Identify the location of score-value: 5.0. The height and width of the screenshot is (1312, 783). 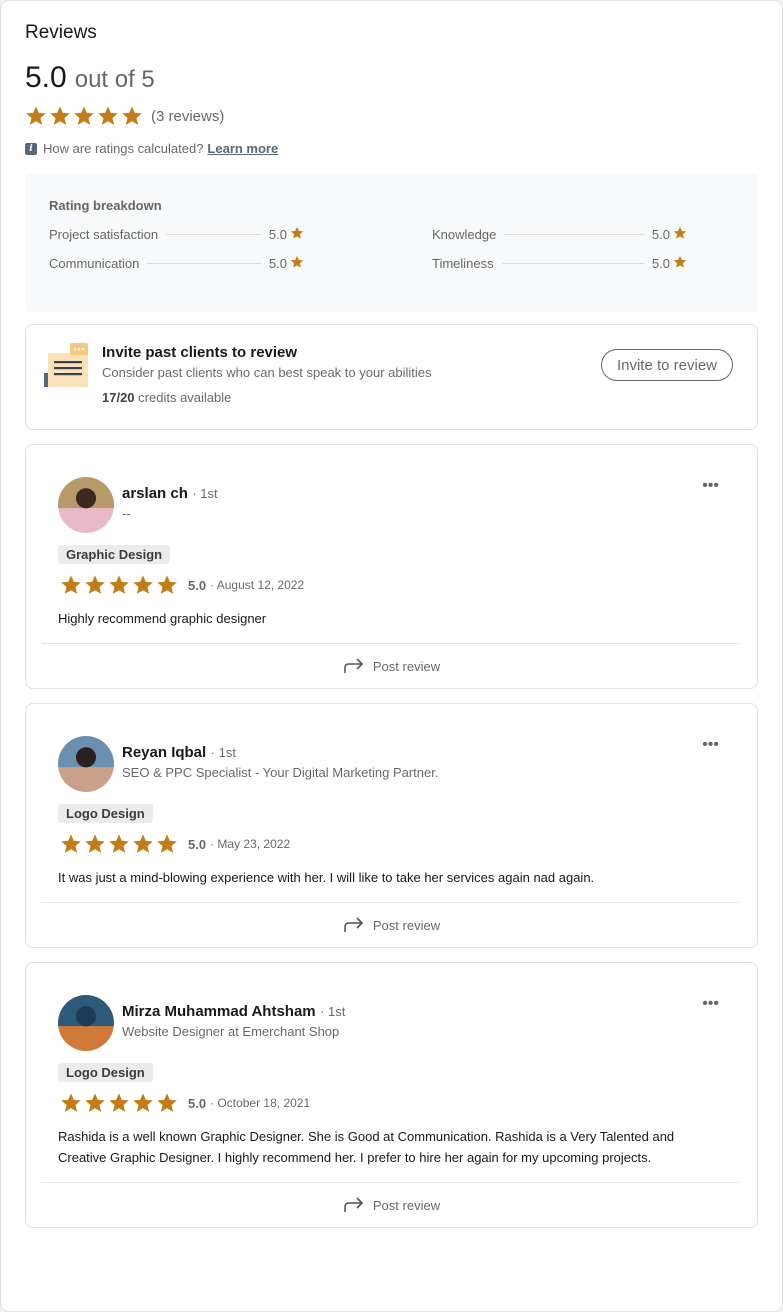
(46, 77).